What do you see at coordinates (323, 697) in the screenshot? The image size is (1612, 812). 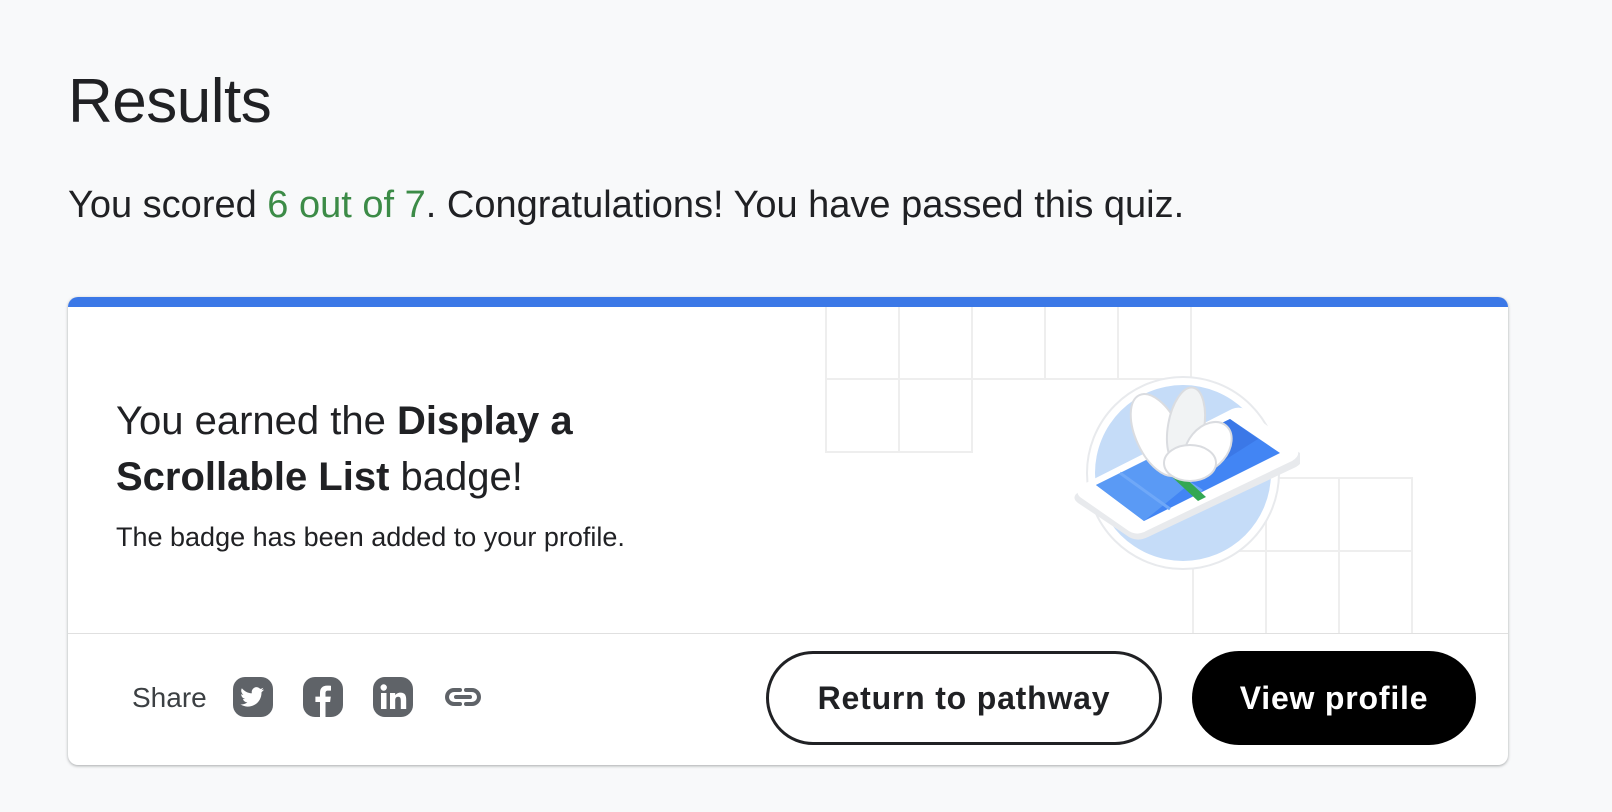 I see `facebook-icon` at bounding box center [323, 697].